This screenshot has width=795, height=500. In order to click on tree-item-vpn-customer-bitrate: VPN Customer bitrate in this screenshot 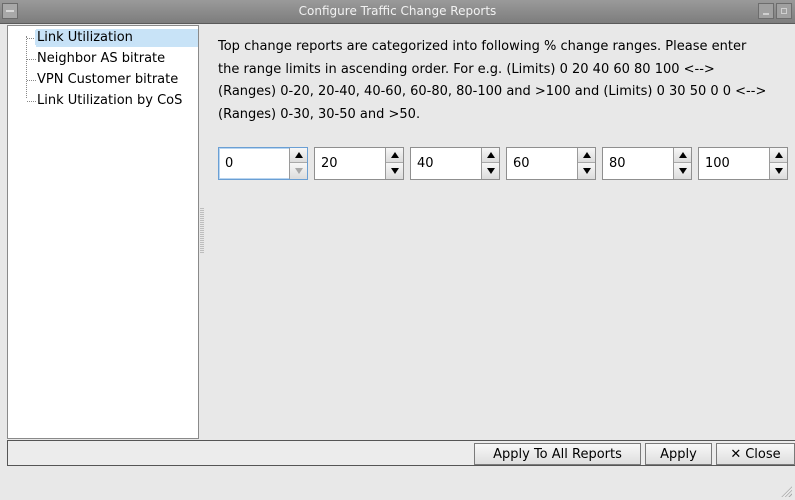, I will do `click(98, 80)`.